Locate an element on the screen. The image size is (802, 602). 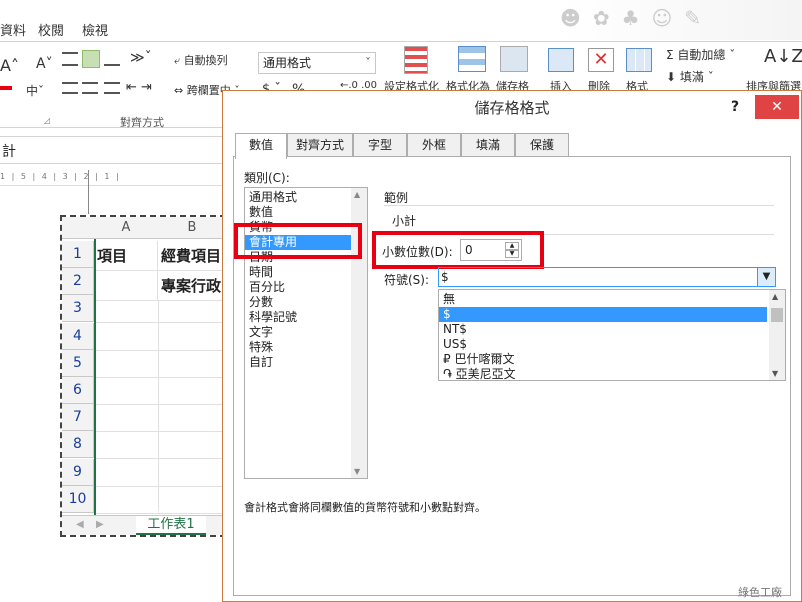
row-header-2: 2 is located at coordinates (78, 282).